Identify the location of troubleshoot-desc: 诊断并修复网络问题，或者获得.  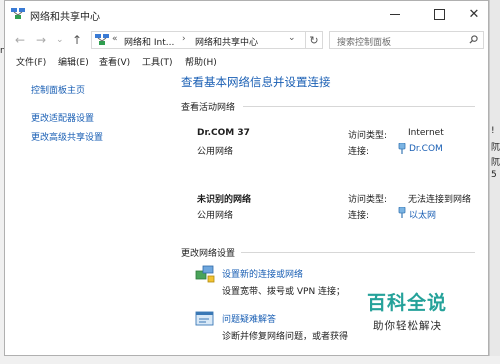
(285, 337).